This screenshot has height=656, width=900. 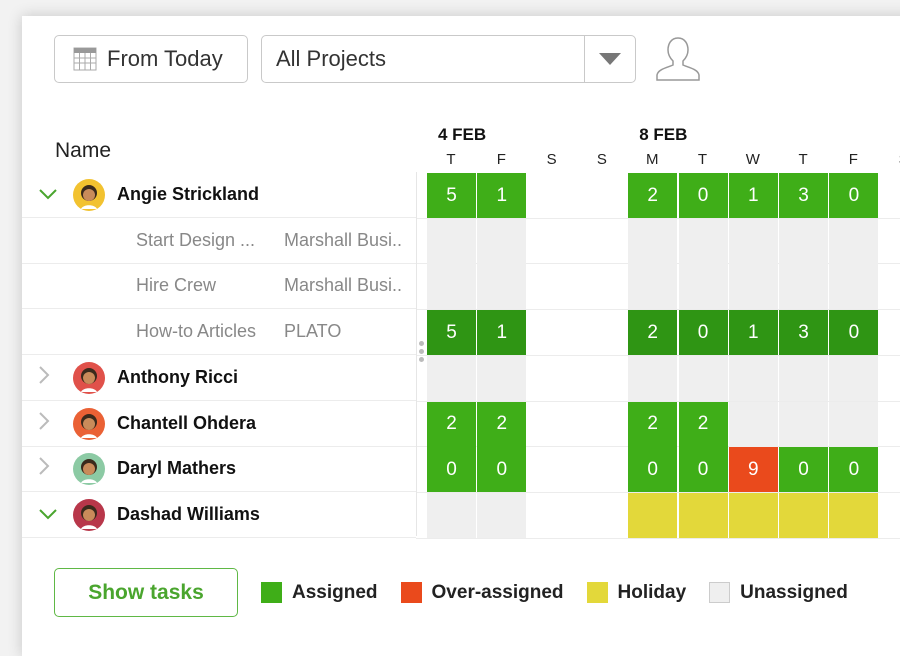 I want to click on from-today-label: From Today, so click(x=165, y=58).